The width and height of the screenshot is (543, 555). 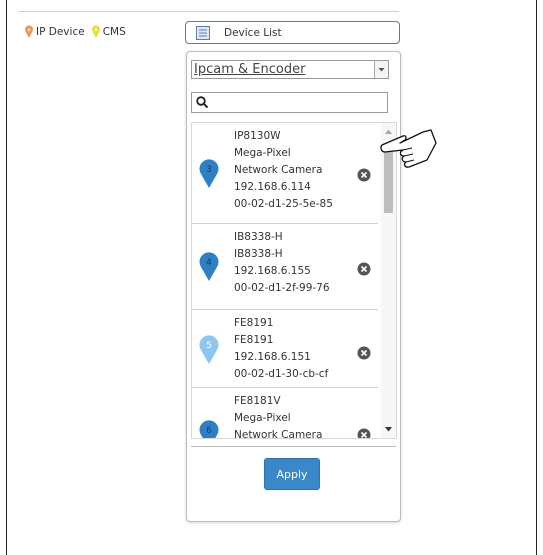 I want to click on marker-number: 6, so click(x=209, y=431).